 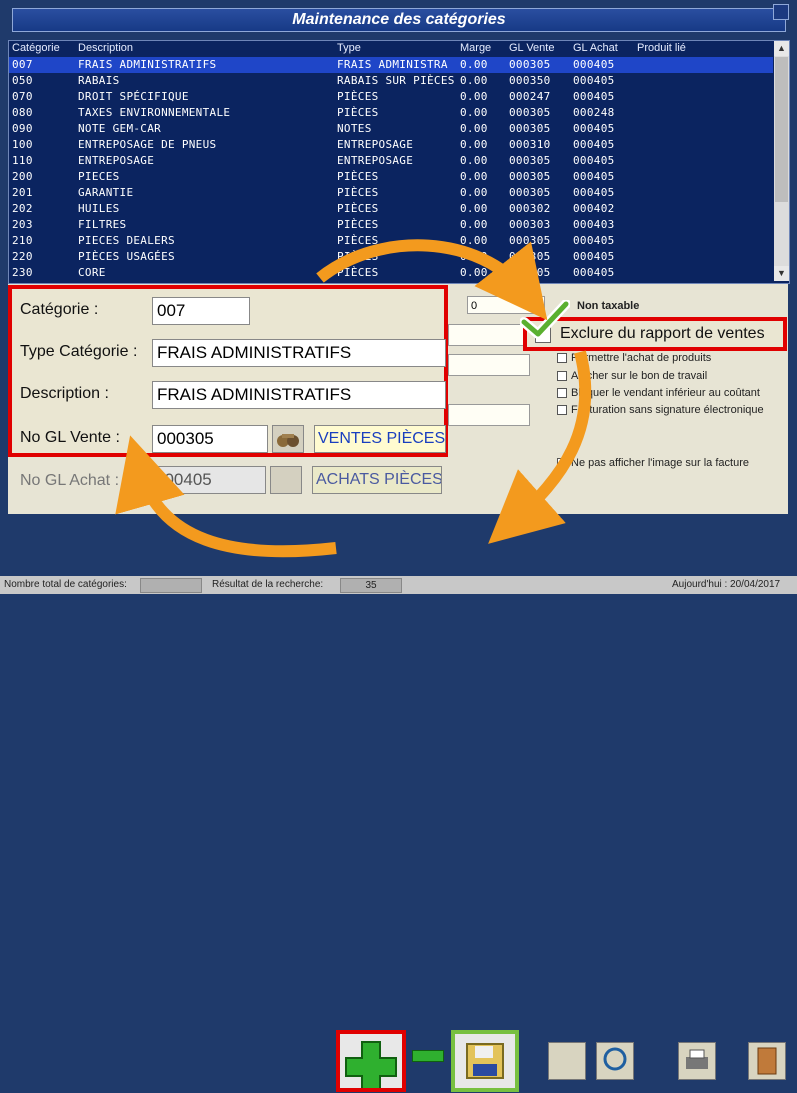 I want to click on printer-icon, so click(x=697, y=1061).